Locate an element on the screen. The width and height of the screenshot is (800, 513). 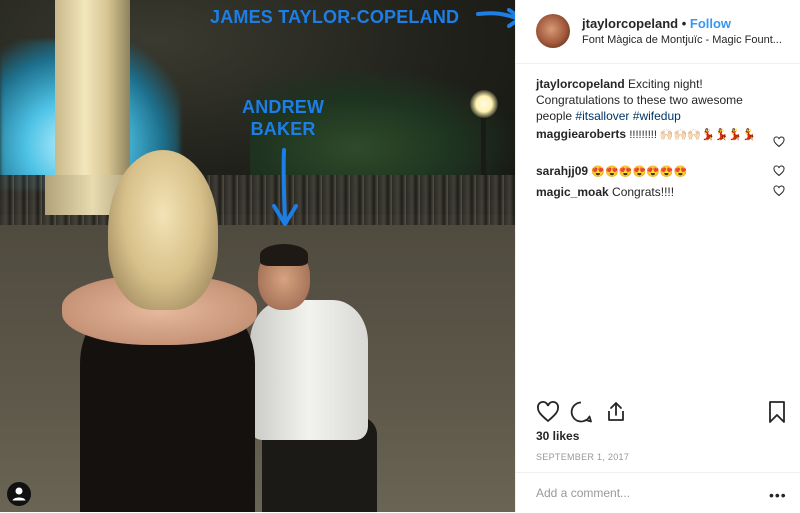
post-actions is located at coordinates (663, 412).